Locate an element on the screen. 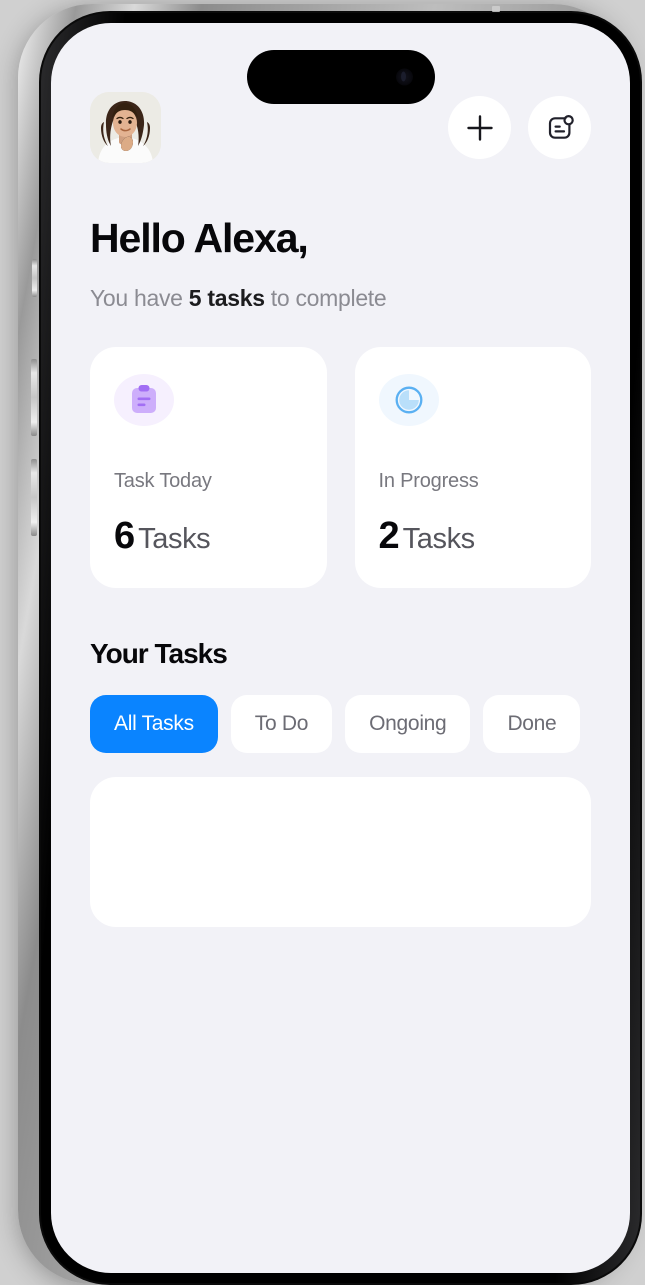  avatar is located at coordinates (125, 127).